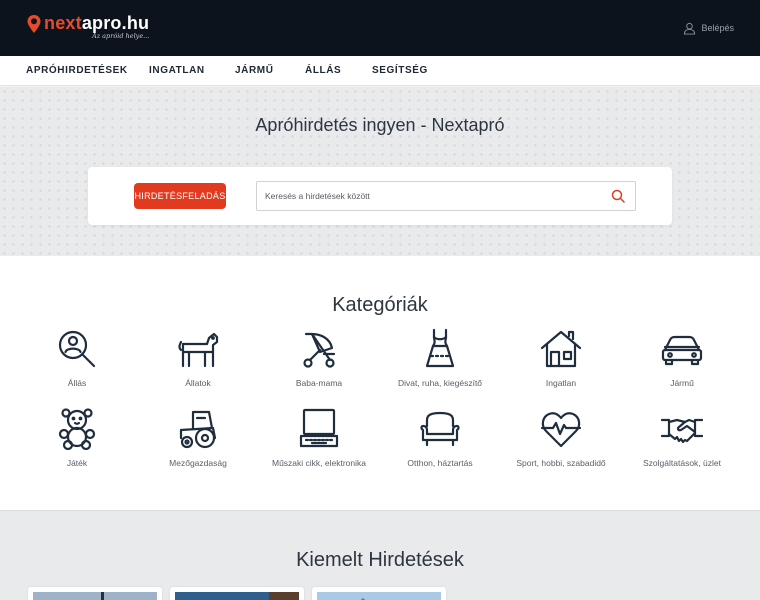 The image size is (760, 600). I want to click on category-label: Állatok, so click(198, 383).